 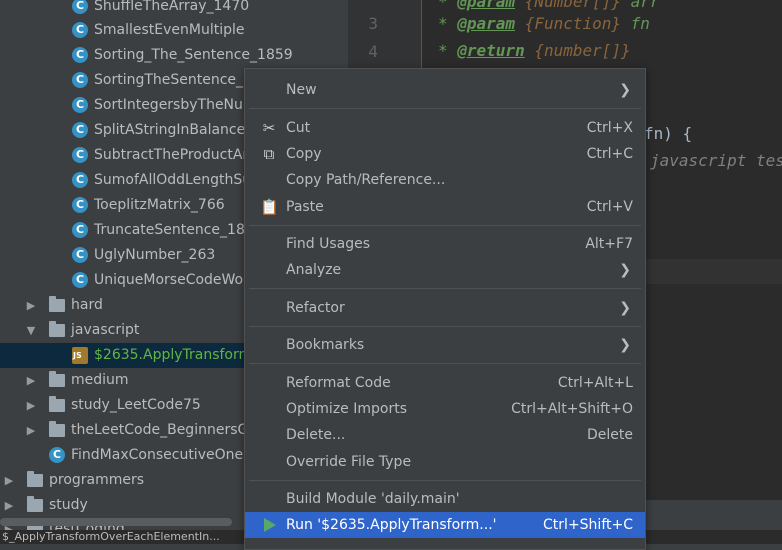 What do you see at coordinates (668, 133) in the screenshot?
I see `code-fragment: fn) {` at bounding box center [668, 133].